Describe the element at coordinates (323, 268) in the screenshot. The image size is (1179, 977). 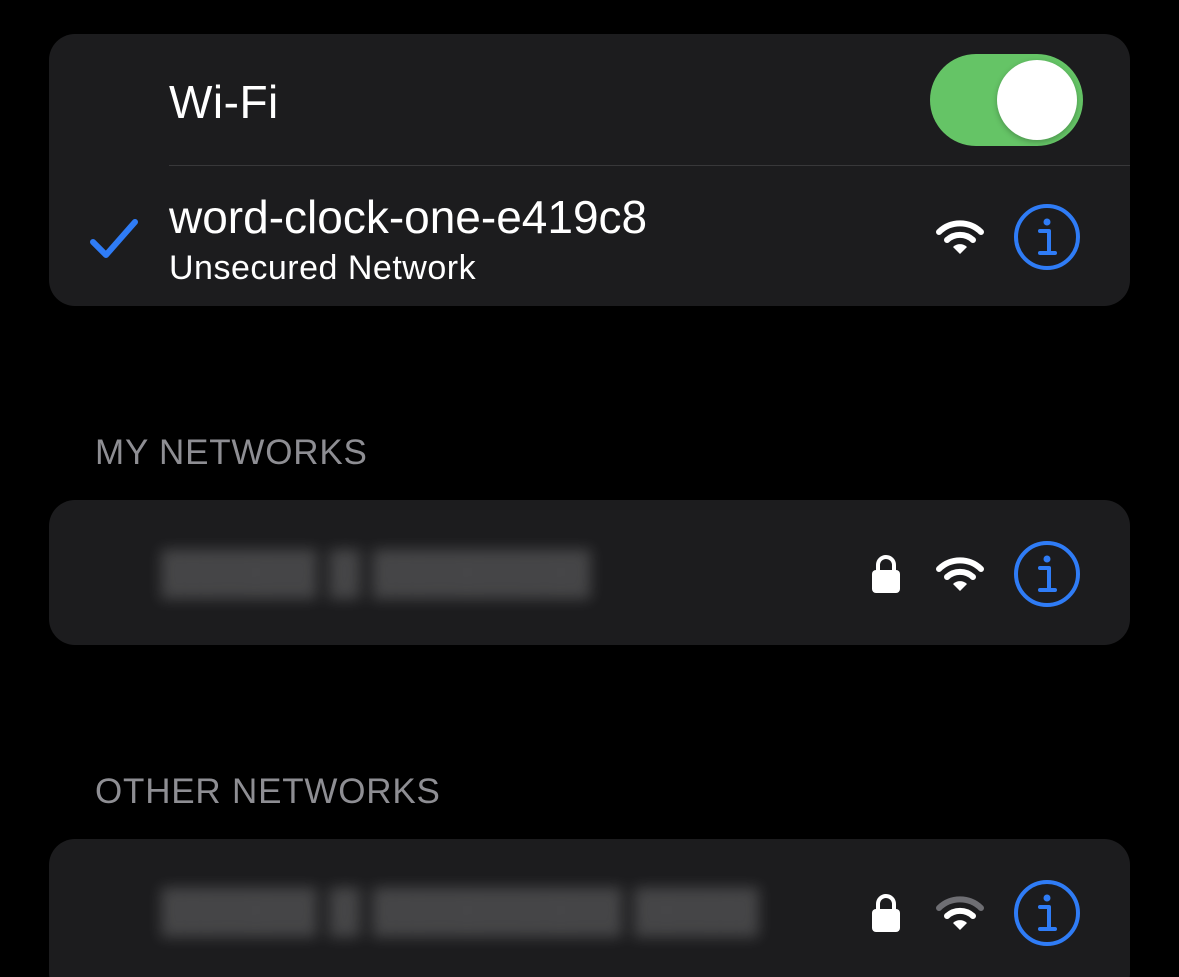
I see `connected-network-subtitle: Unsecured Network` at that location.